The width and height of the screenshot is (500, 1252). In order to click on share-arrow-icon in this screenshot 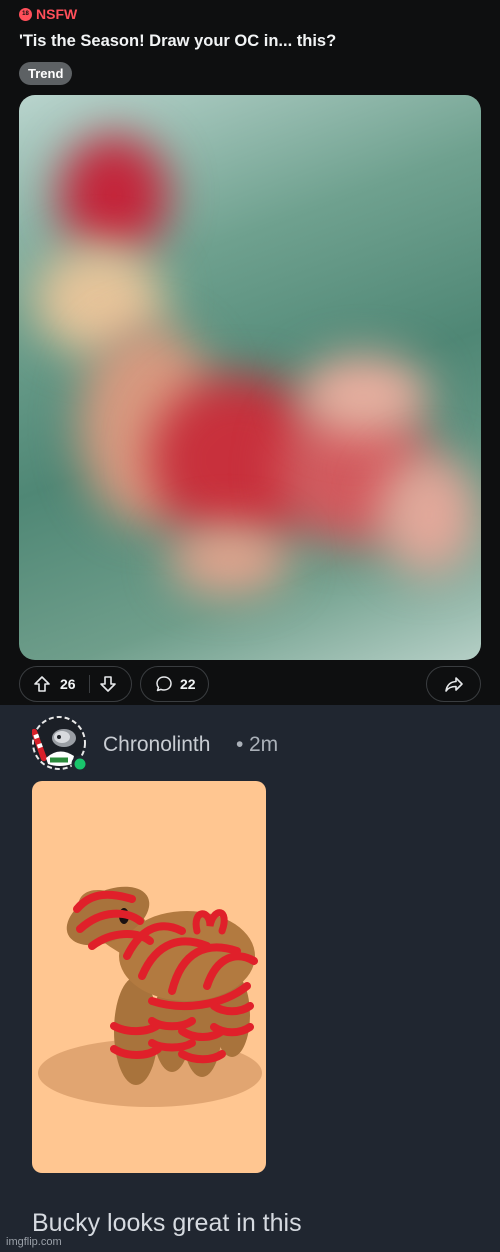, I will do `click(454, 684)`.